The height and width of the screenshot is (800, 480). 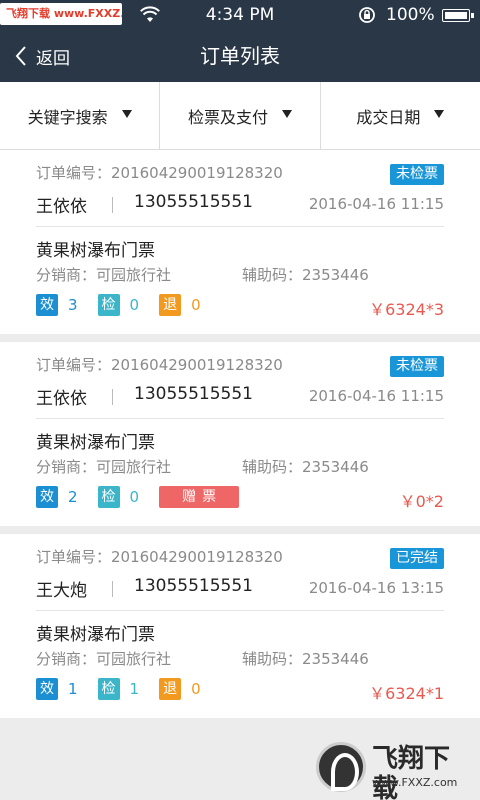 I want to click on filter-keyword-search: 关键字搜索, so click(x=80, y=115).